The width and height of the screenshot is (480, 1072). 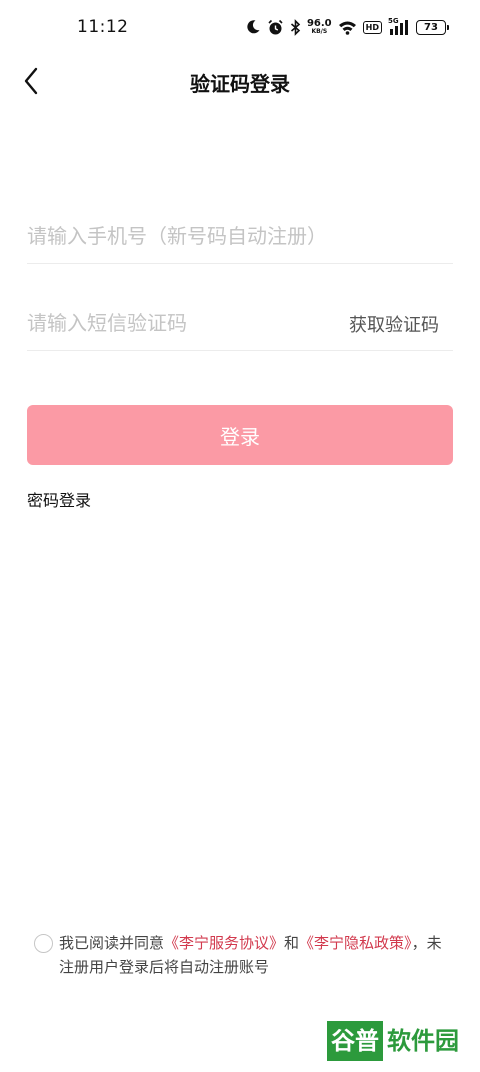 I want to click on network-speed-unit: KB/S, so click(x=319, y=31).